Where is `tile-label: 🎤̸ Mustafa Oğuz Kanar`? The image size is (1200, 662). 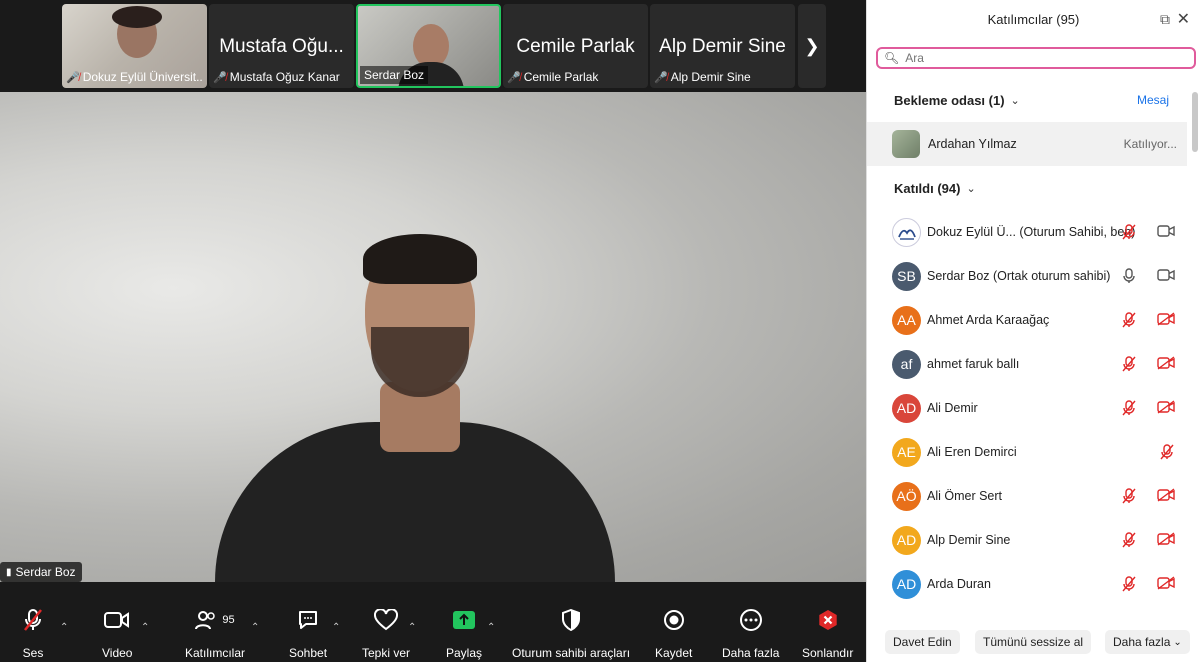 tile-label: 🎤̸ Mustafa Oğuz Kanar is located at coordinates (281, 77).